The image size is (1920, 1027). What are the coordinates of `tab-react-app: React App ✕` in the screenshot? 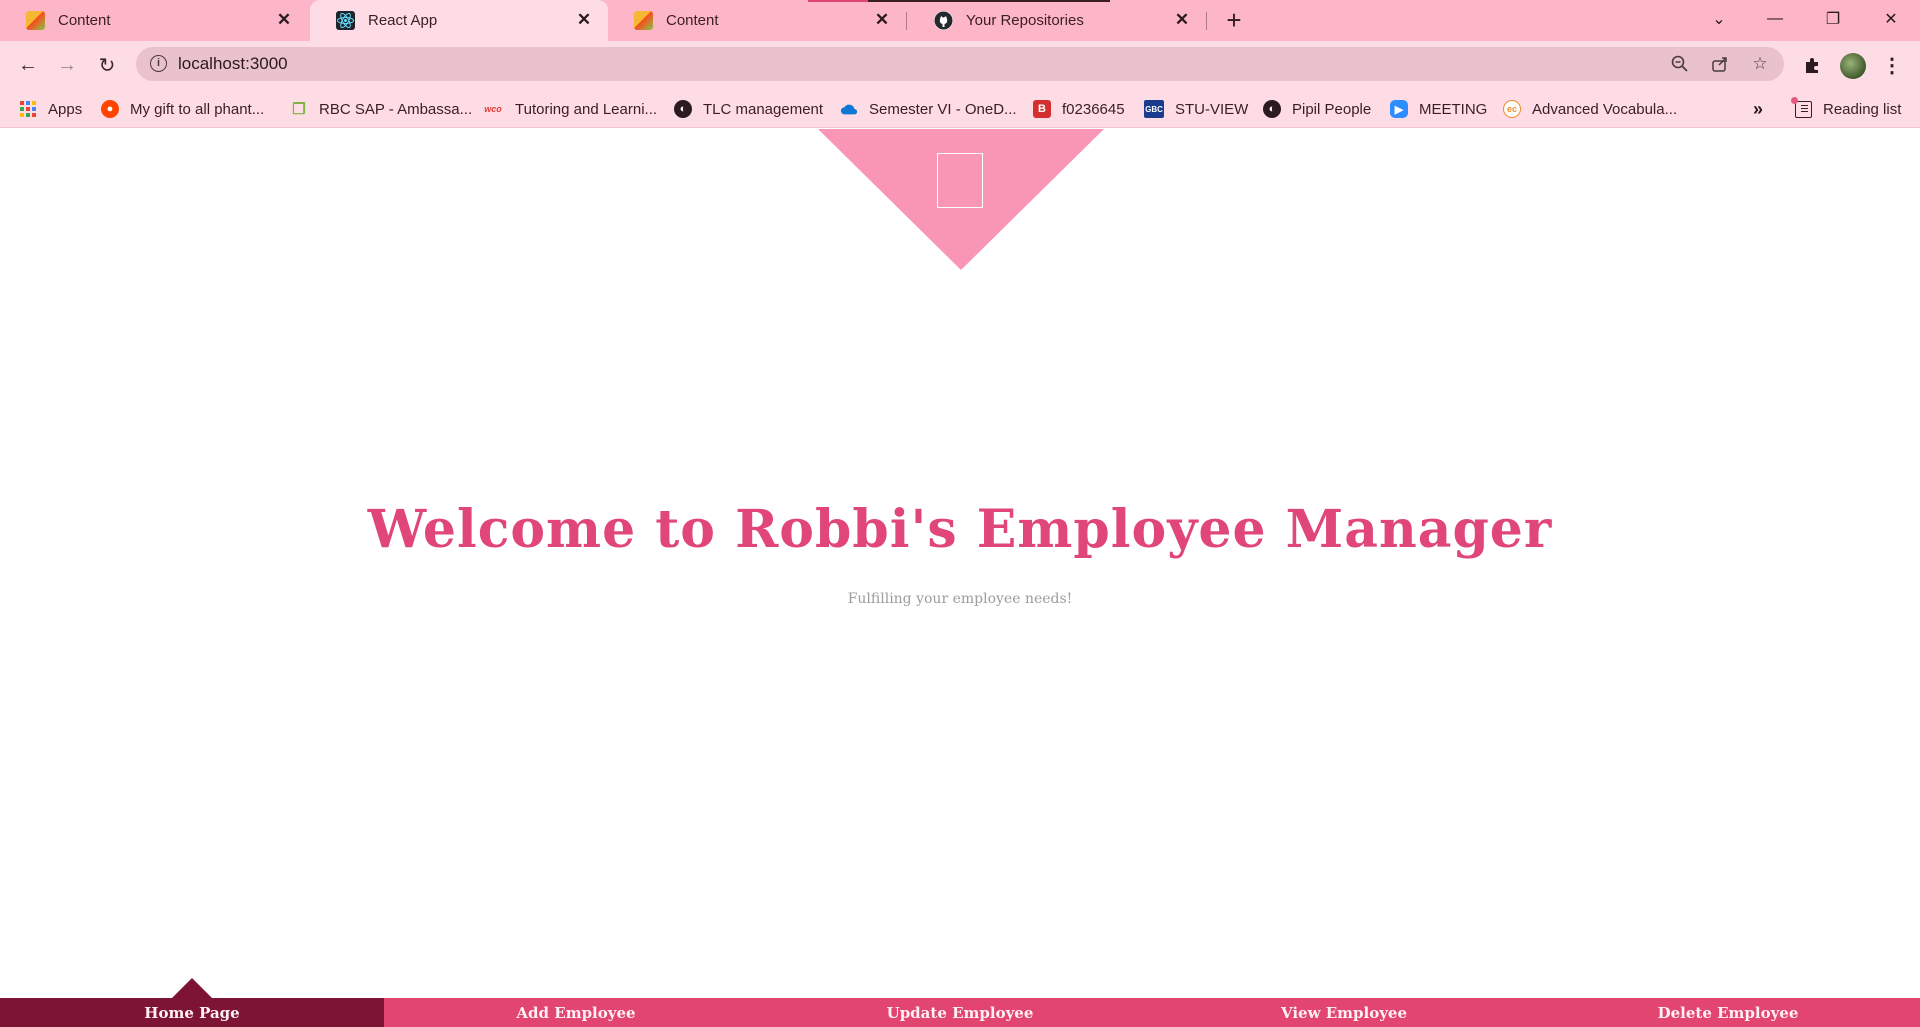 It's located at (459, 20).